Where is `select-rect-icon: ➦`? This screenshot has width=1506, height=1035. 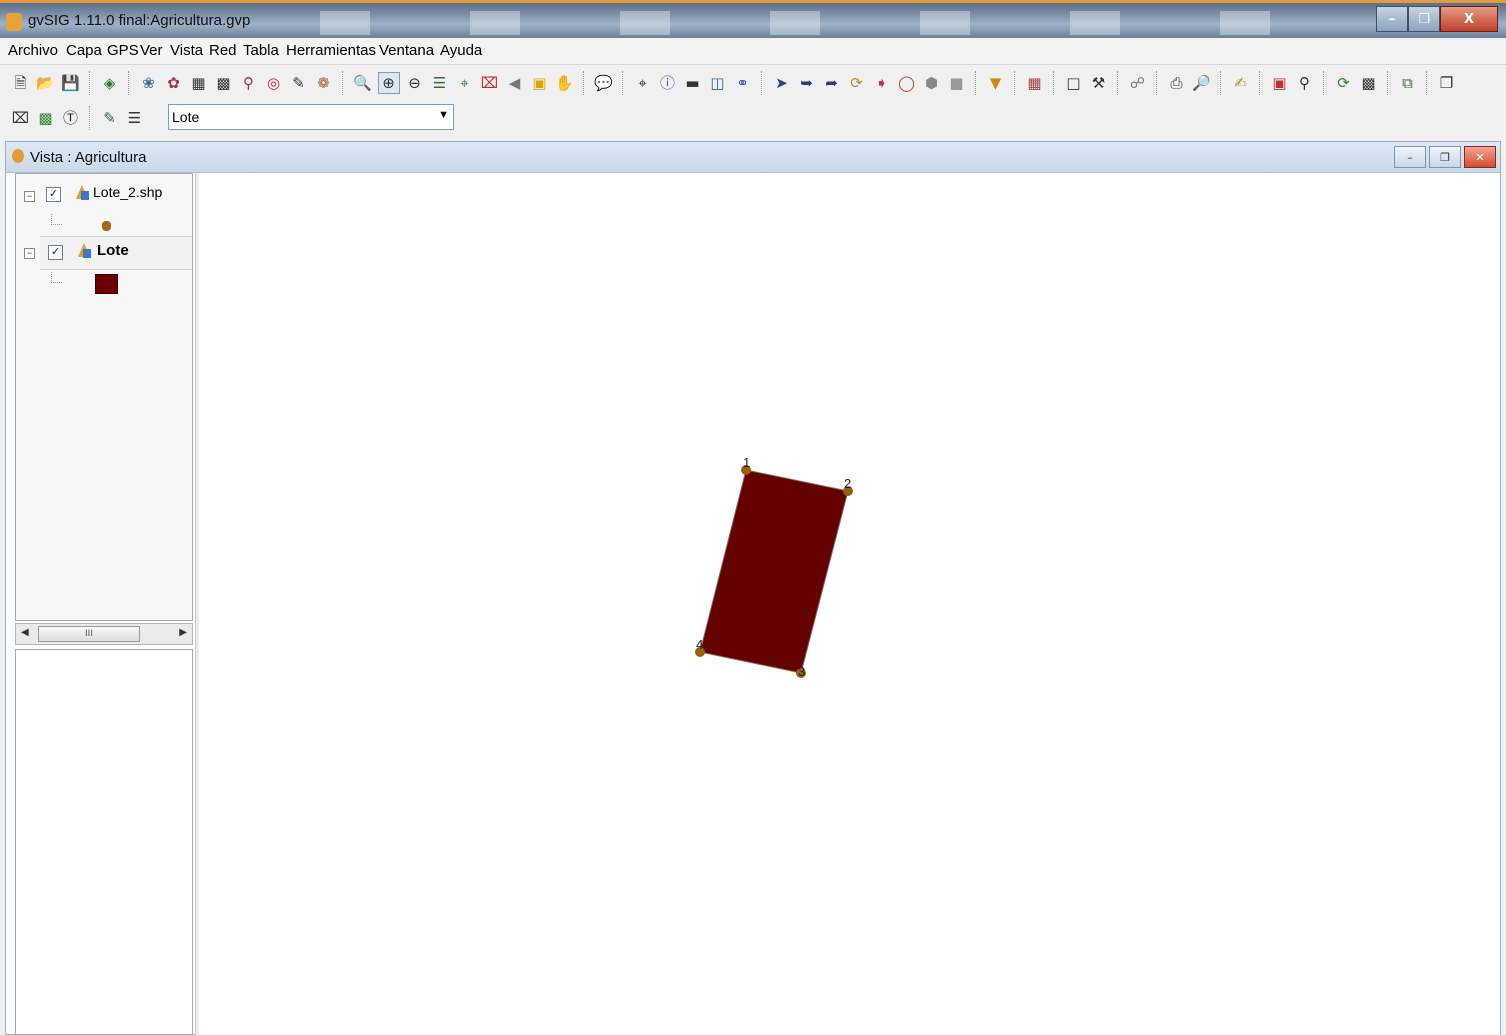 select-rect-icon: ➦ is located at coordinates (832, 83).